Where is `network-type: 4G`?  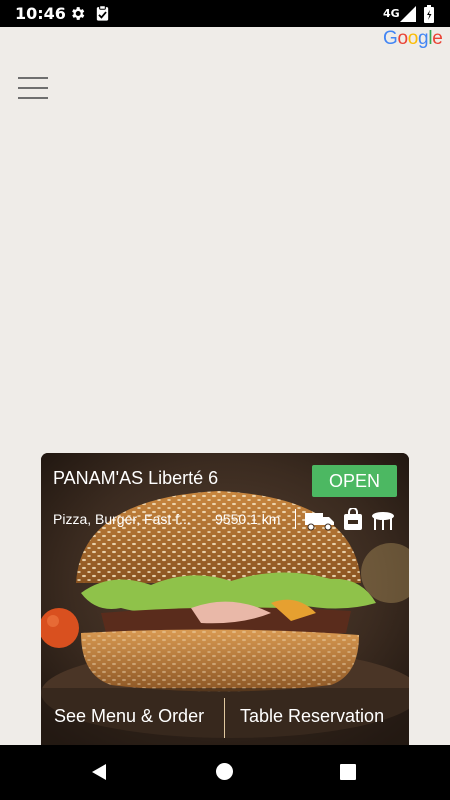 network-type: 4G is located at coordinates (391, 13).